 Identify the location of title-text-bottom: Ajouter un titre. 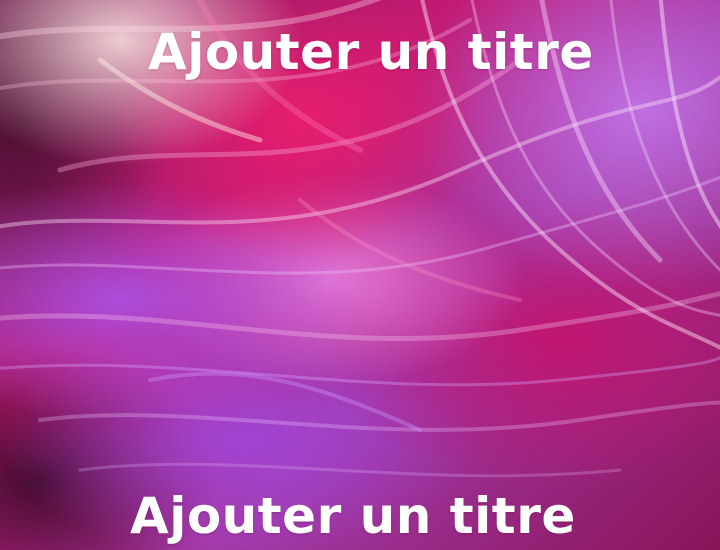
(360, 516).